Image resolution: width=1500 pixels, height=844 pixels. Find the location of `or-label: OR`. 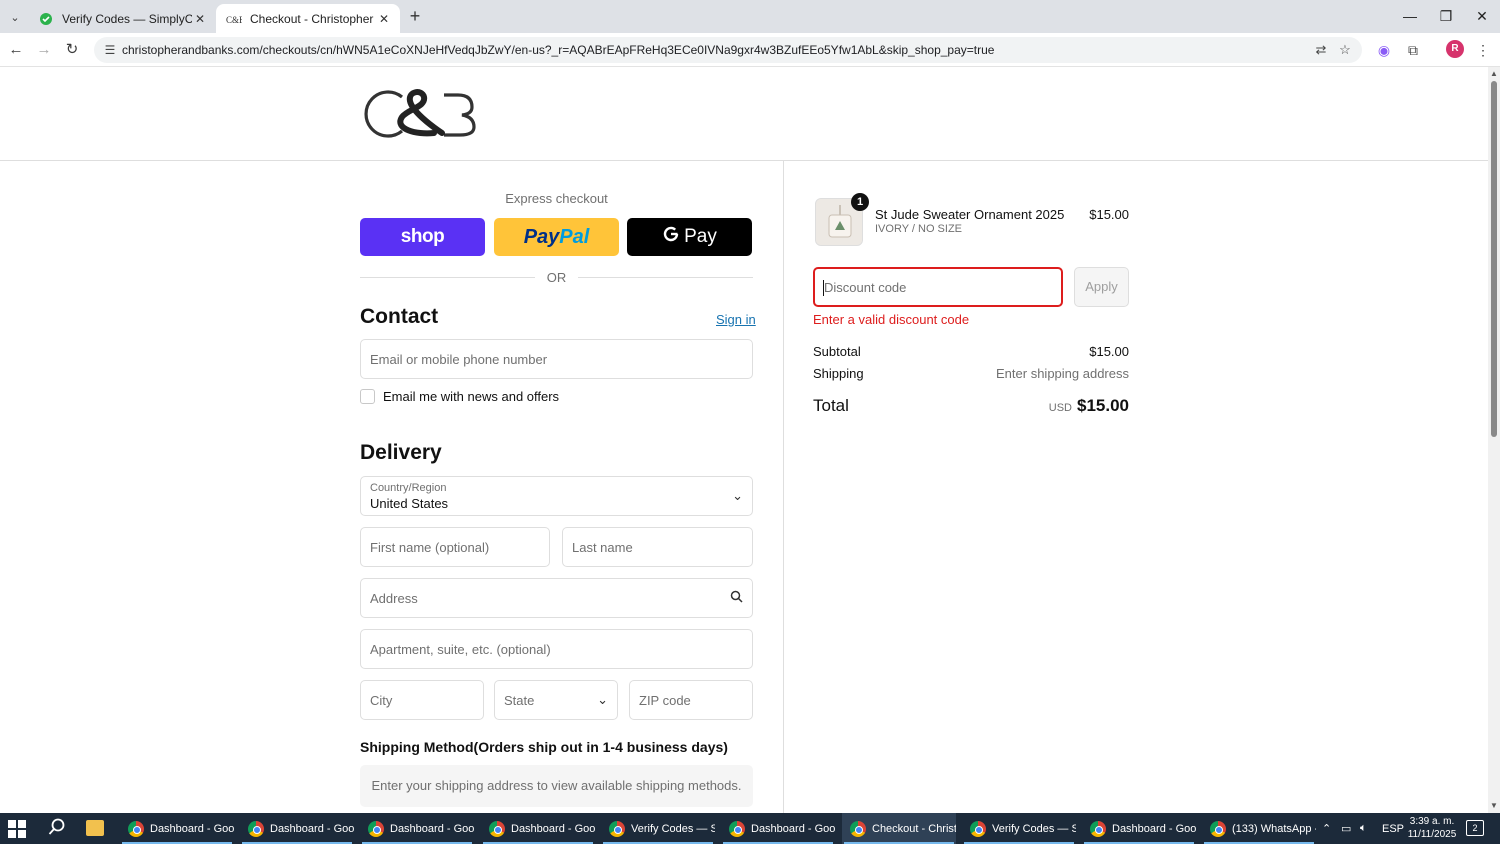

or-label: OR is located at coordinates (556, 277).